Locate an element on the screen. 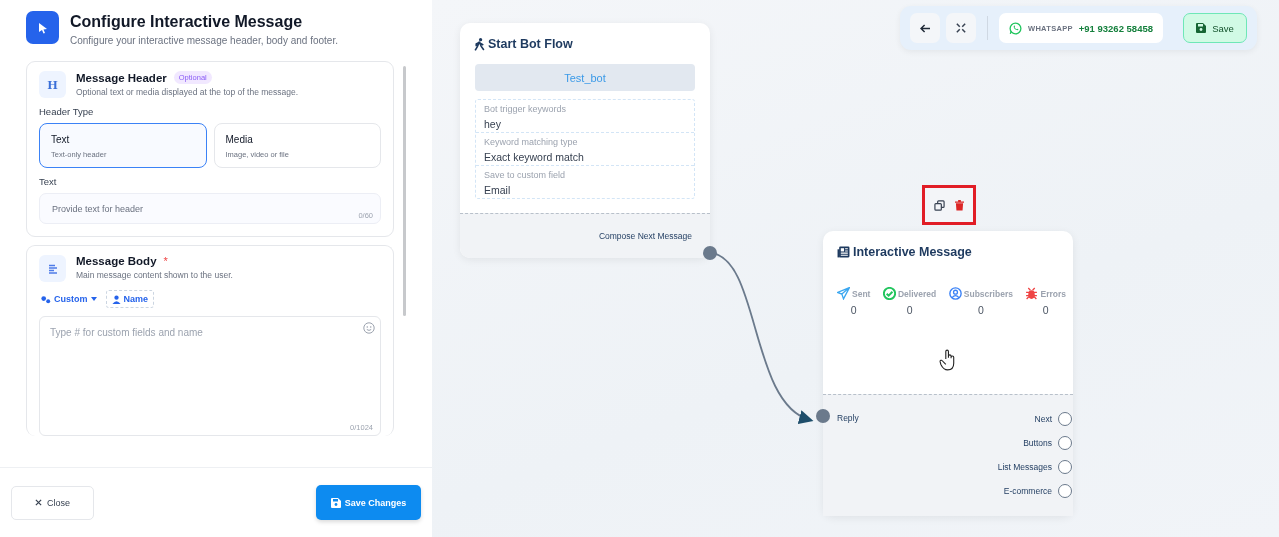  gears-icon is located at coordinates (45, 299).